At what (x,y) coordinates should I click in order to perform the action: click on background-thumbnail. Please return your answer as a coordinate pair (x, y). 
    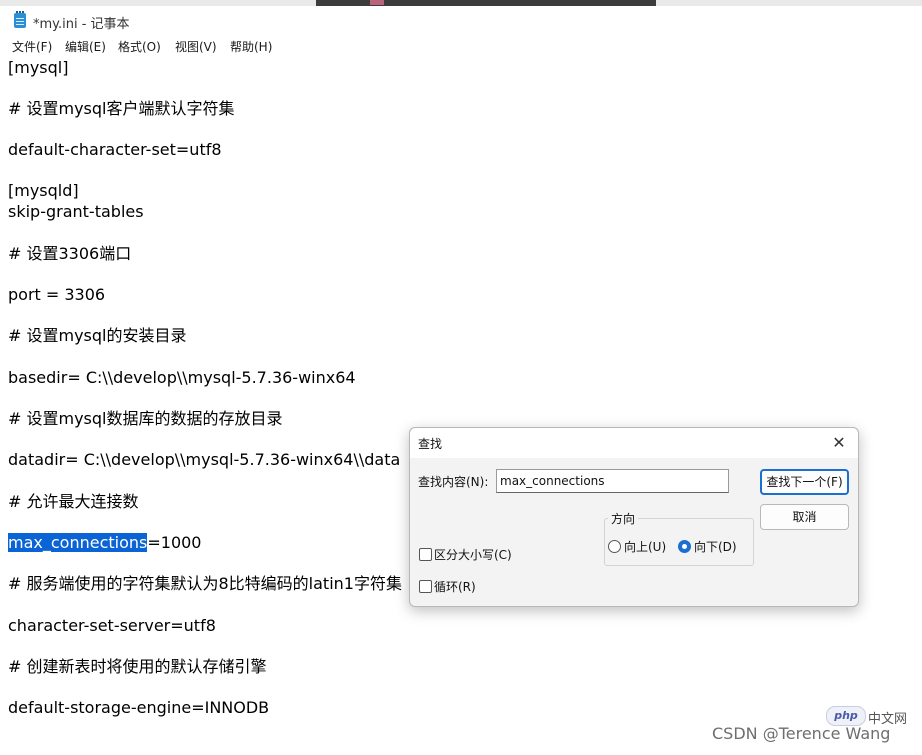
    Looking at the image, I should click on (377, 2).